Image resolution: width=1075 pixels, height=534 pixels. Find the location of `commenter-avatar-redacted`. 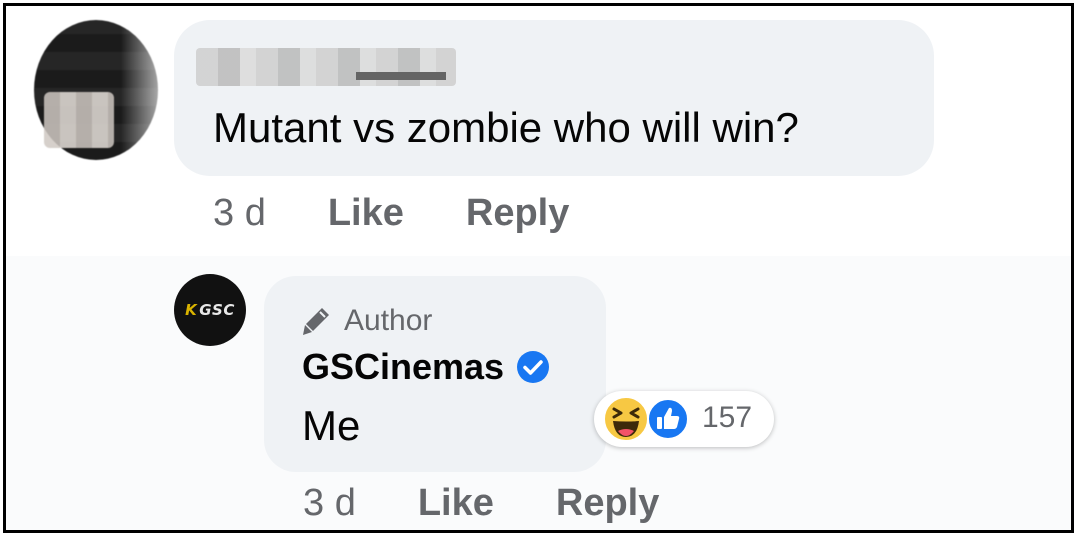

commenter-avatar-redacted is located at coordinates (96, 90).